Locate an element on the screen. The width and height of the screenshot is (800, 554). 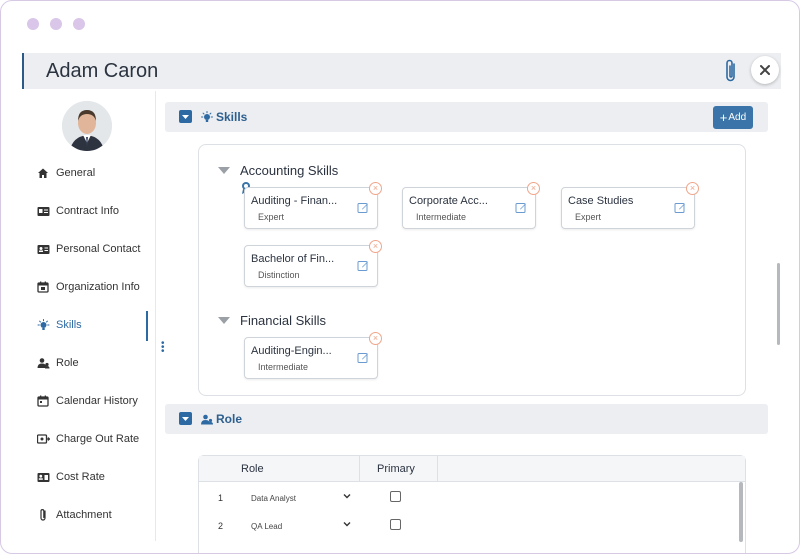
role-select: Data Analyst is located at coordinates (273, 498).